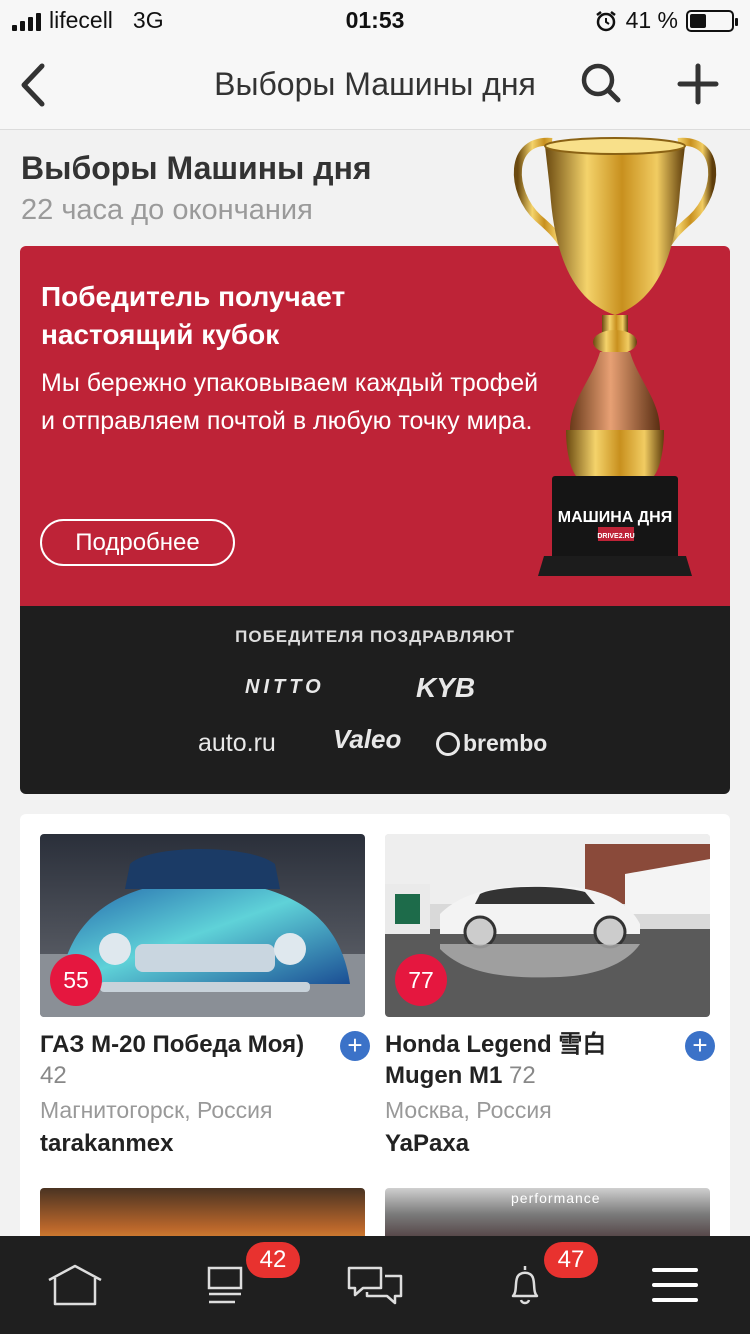  What do you see at coordinates (202, 925) in the screenshot?
I see `car-photo: 55` at bounding box center [202, 925].